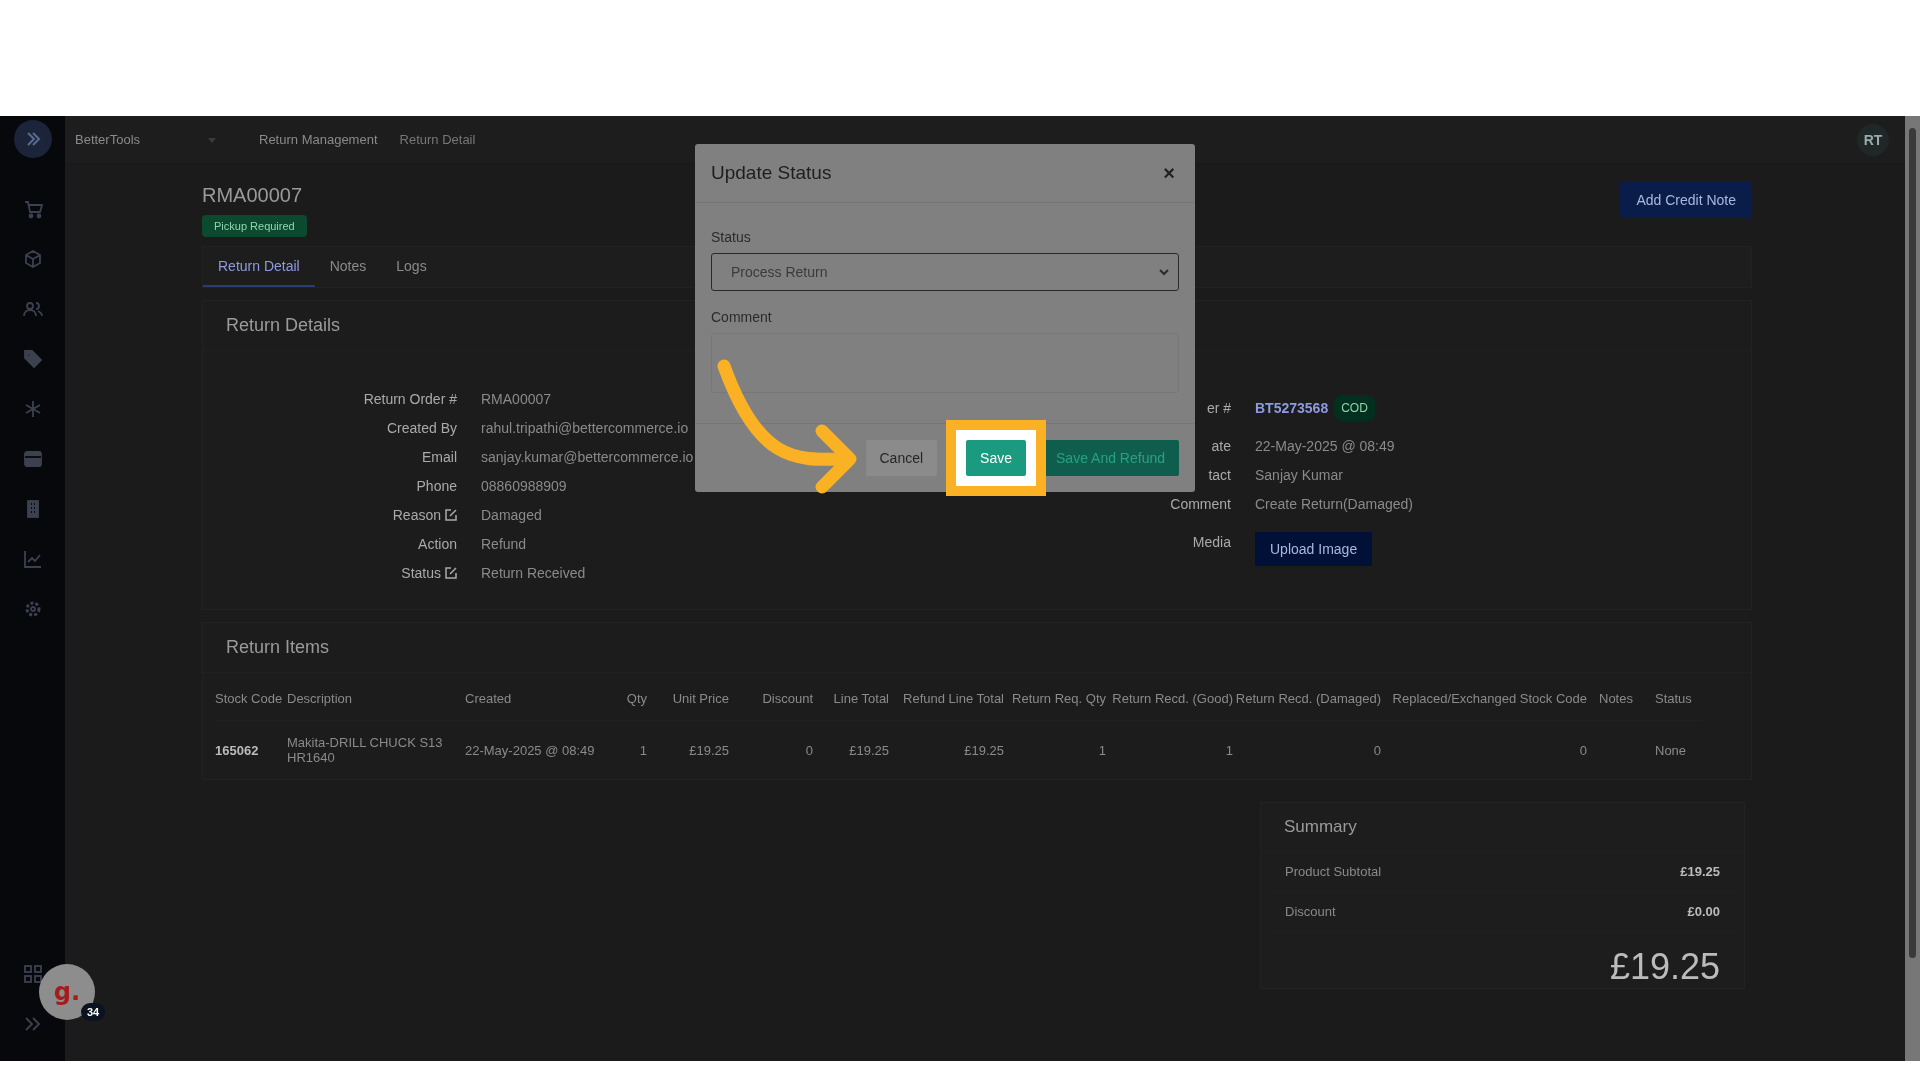 Image resolution: width=1920 pixels, height=1080 pixels. I want to click on field-value: 08860988909, so click(524, 485).